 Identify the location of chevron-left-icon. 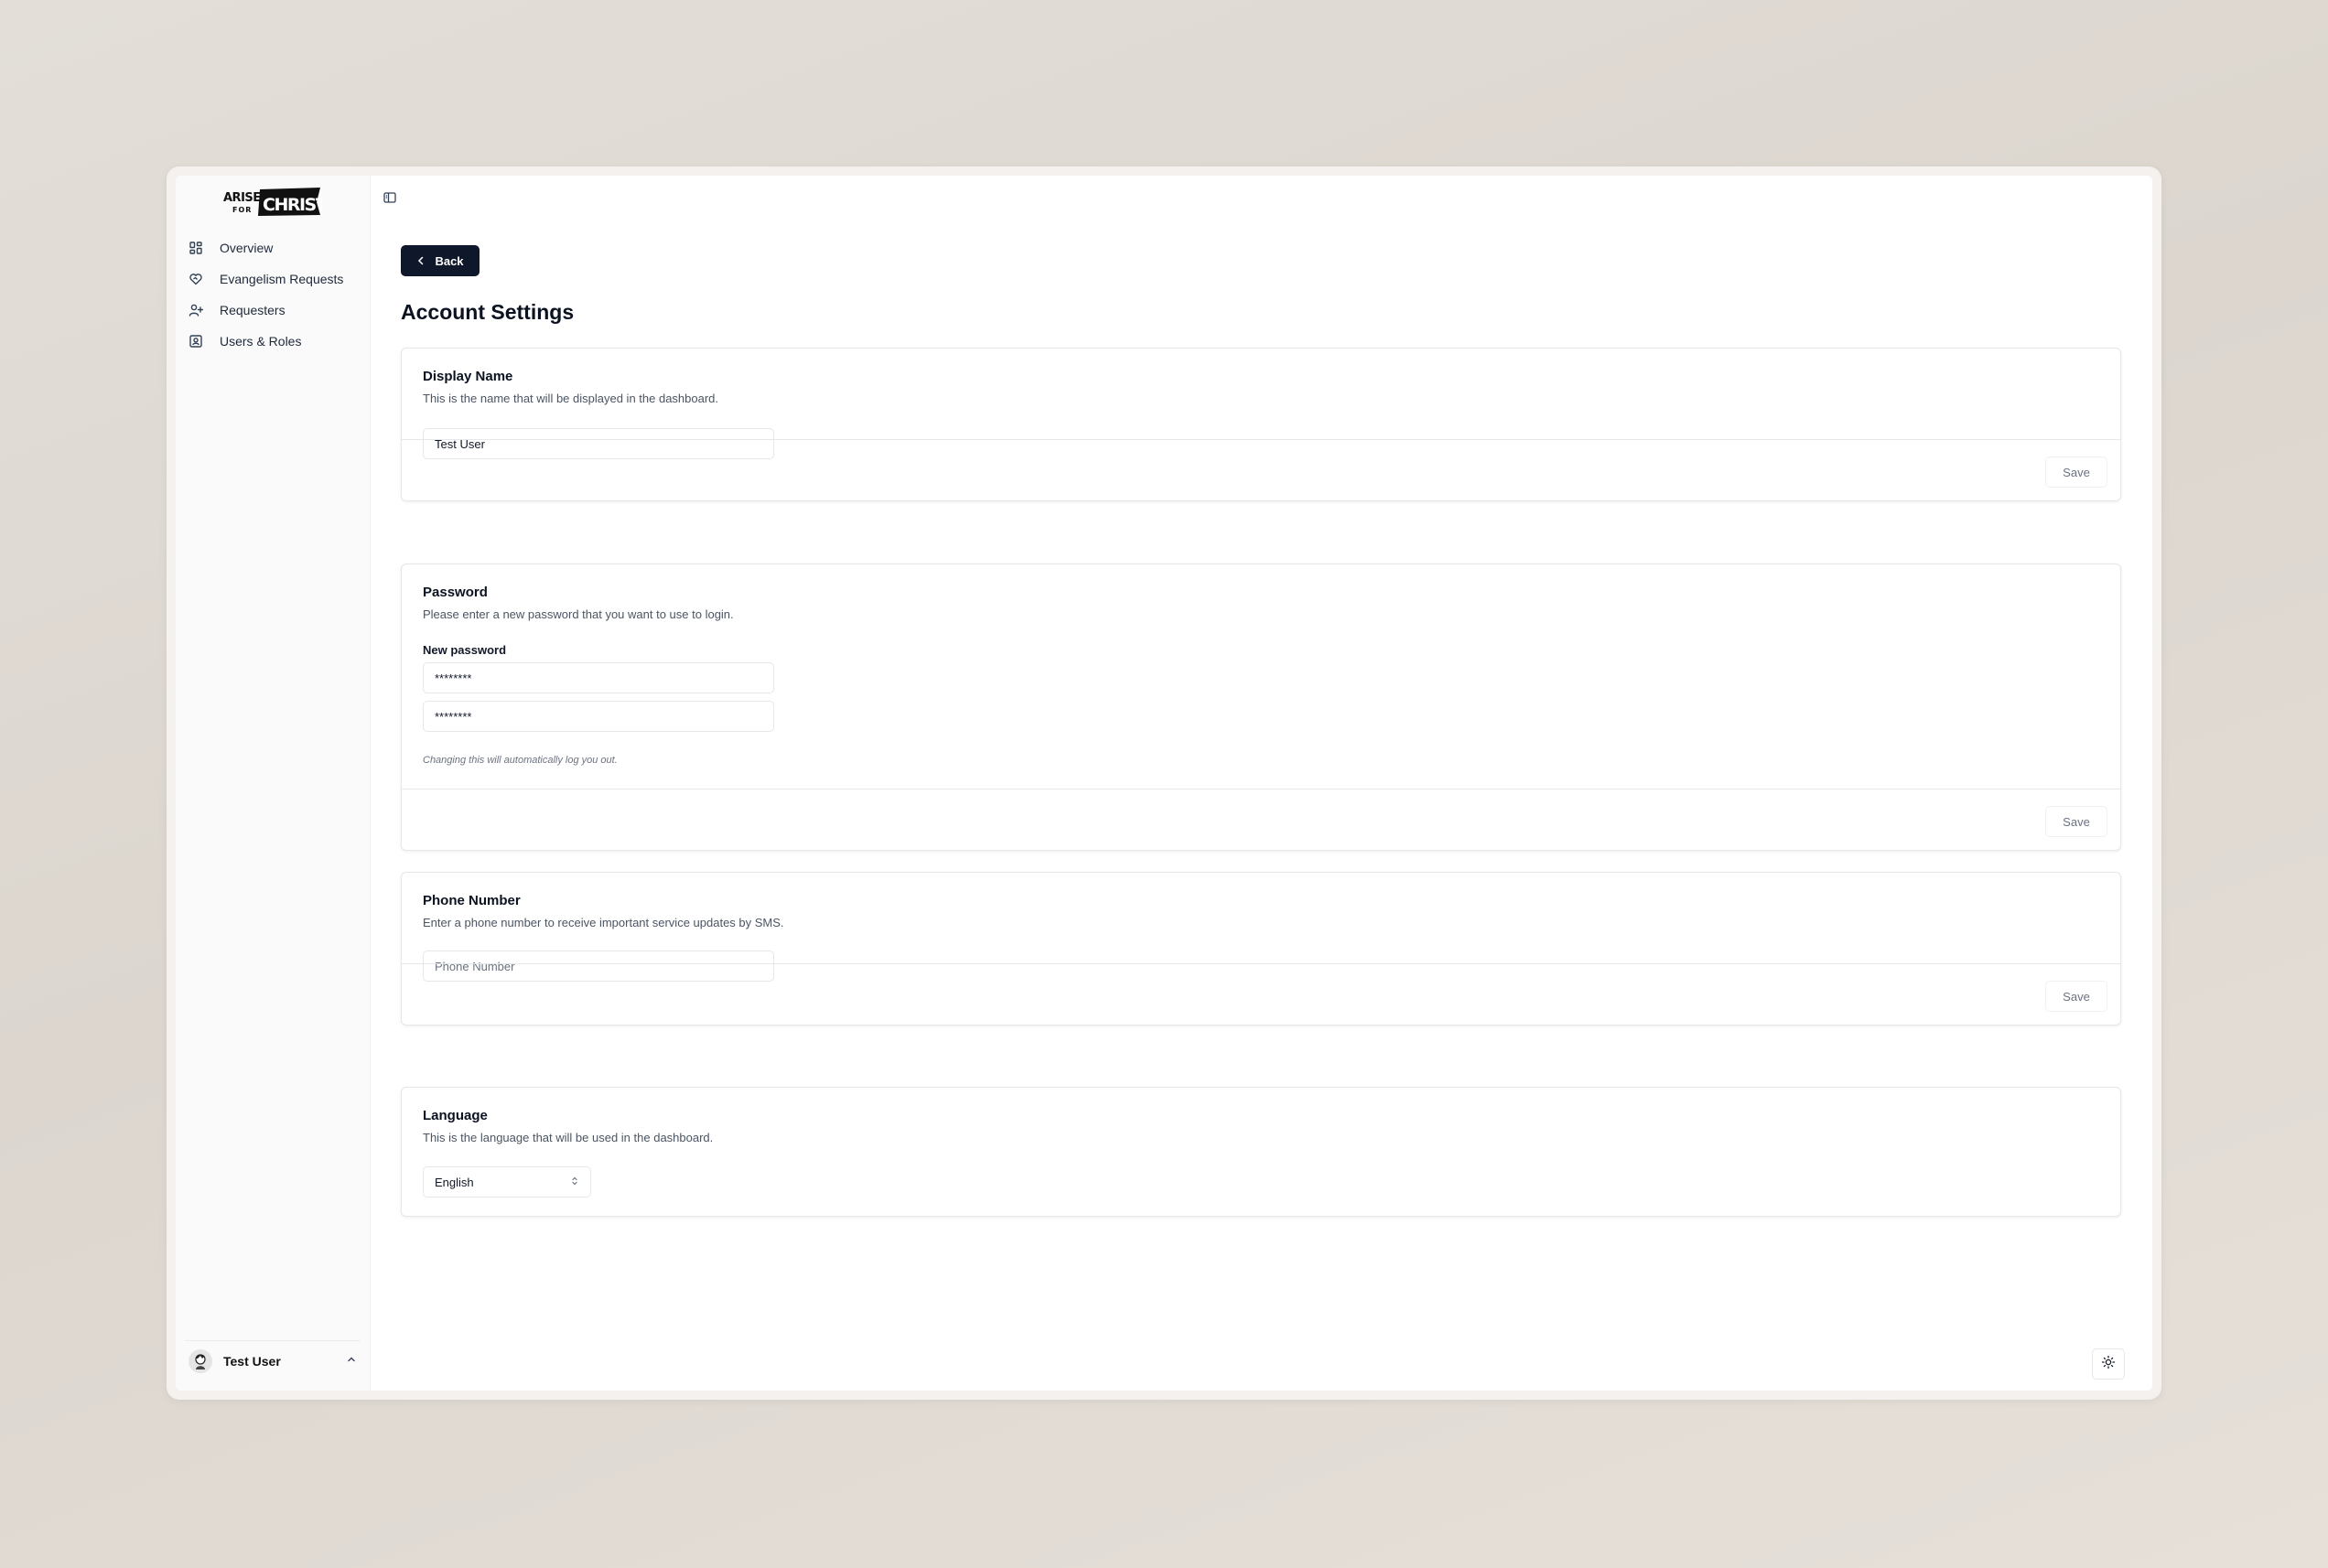
(421, 260).